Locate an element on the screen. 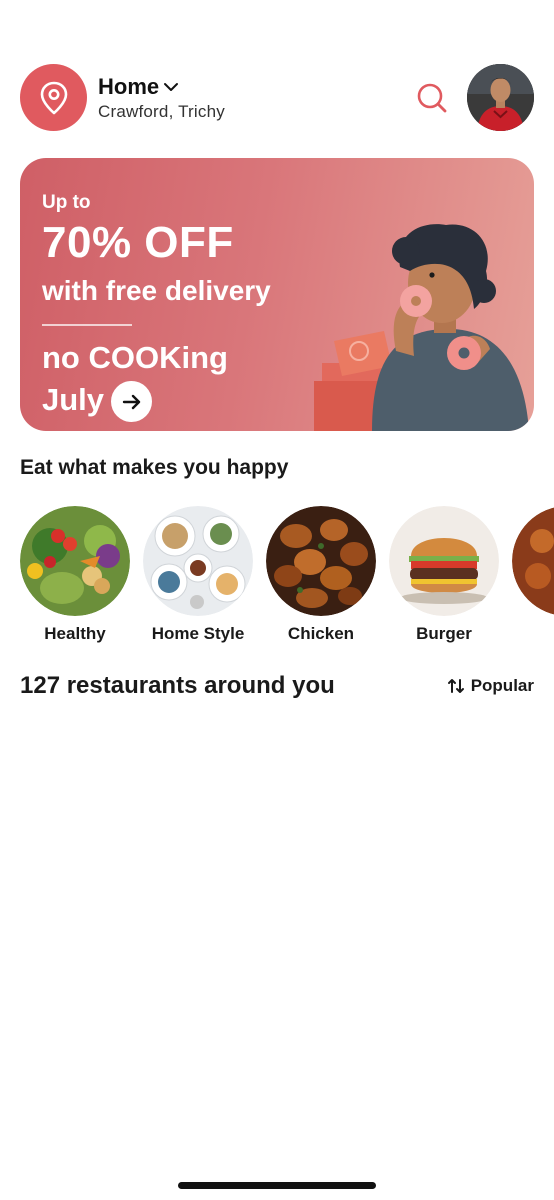 This screenshot has width=554, height=1200. chicken-food-image is located at coordinates (321, 561).